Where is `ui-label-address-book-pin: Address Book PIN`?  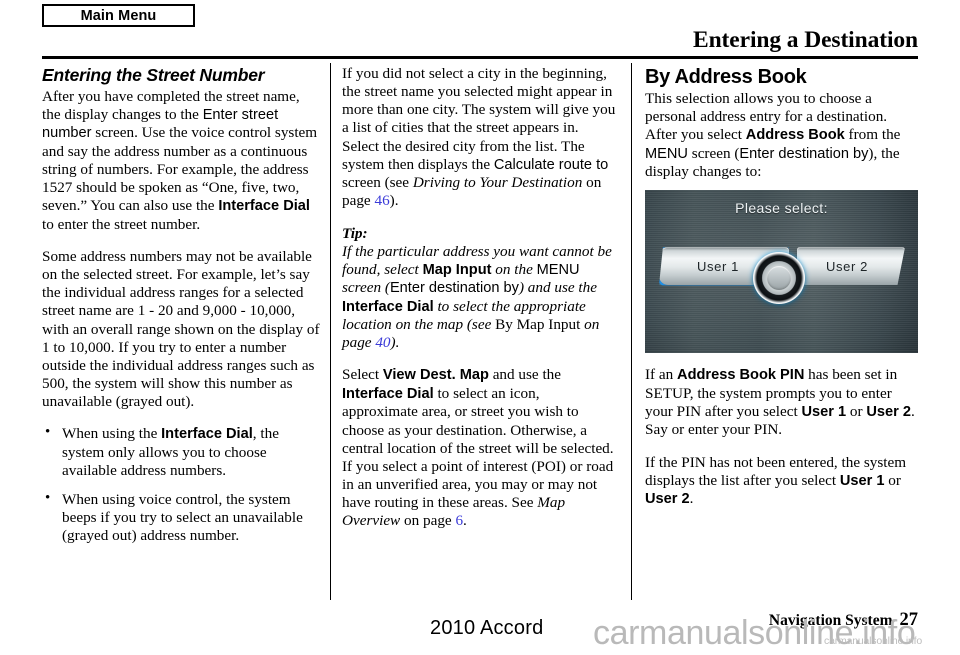
ui-label-address-book-pin: Address Book PIN is located at coordinates (741, 375).